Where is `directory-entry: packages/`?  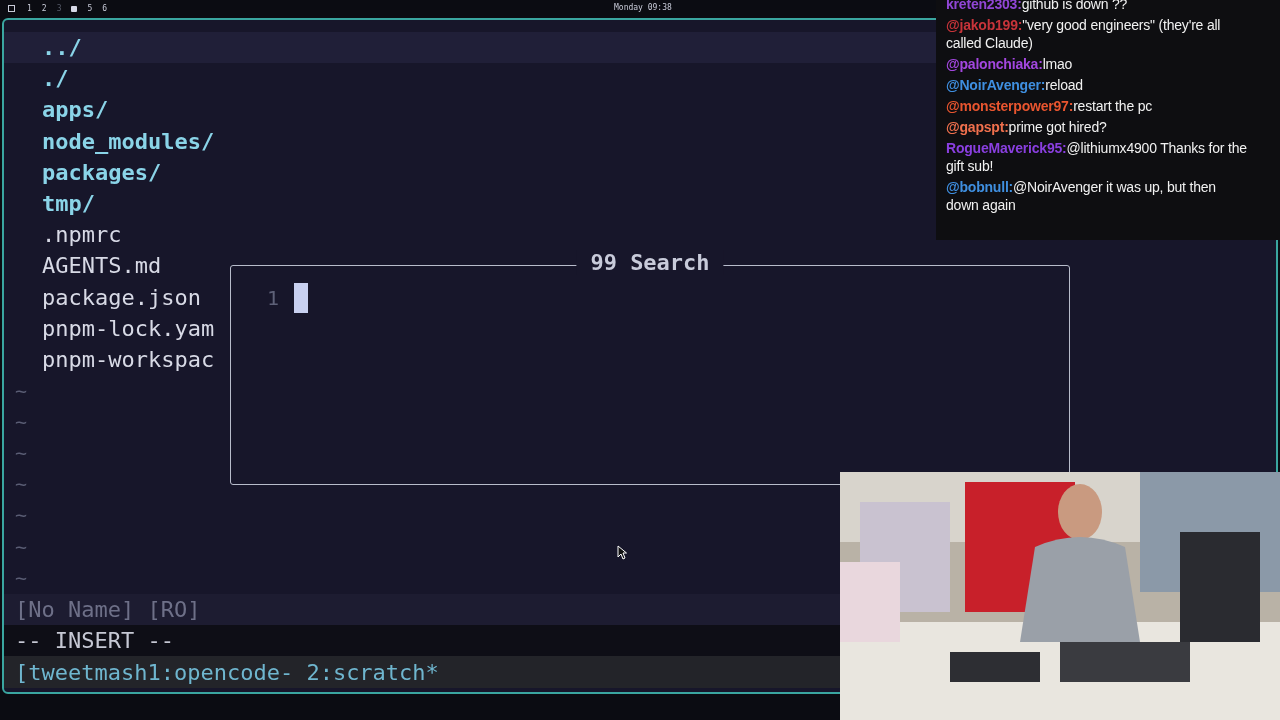 directory-entry: packages/ is located at coordinates (102, 172).